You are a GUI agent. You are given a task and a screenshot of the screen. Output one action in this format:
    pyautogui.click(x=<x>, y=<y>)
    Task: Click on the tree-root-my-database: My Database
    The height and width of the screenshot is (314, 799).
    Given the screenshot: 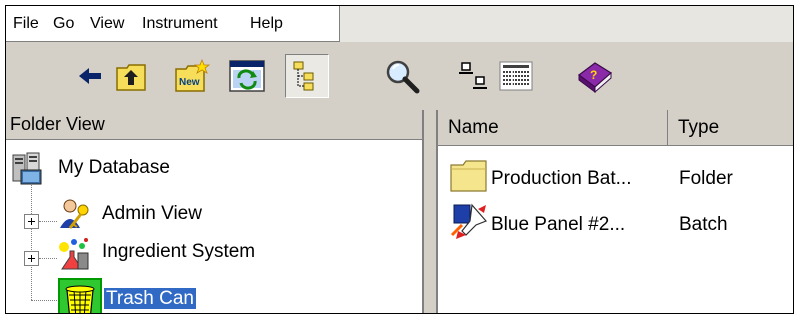 What is the action you would take?
    pyautogui.click(x=114, y=168)
    